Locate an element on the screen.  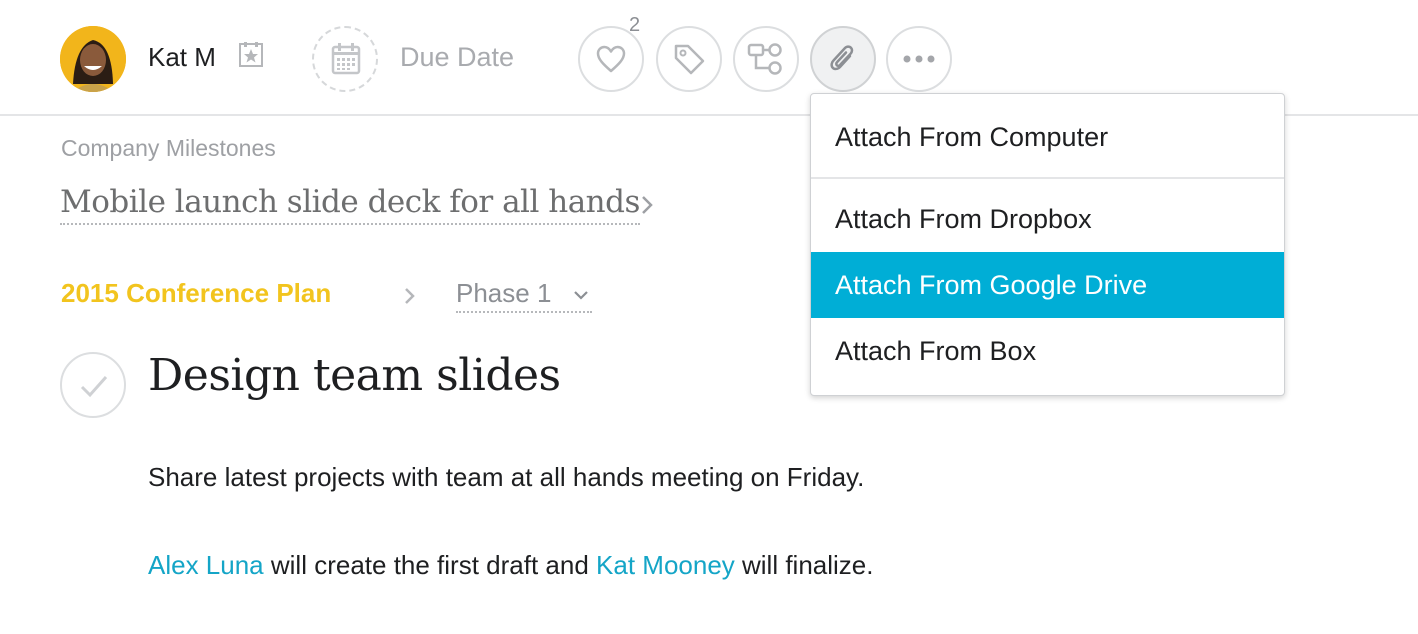
chevron-down-icon is located at coordinates (581, 297).